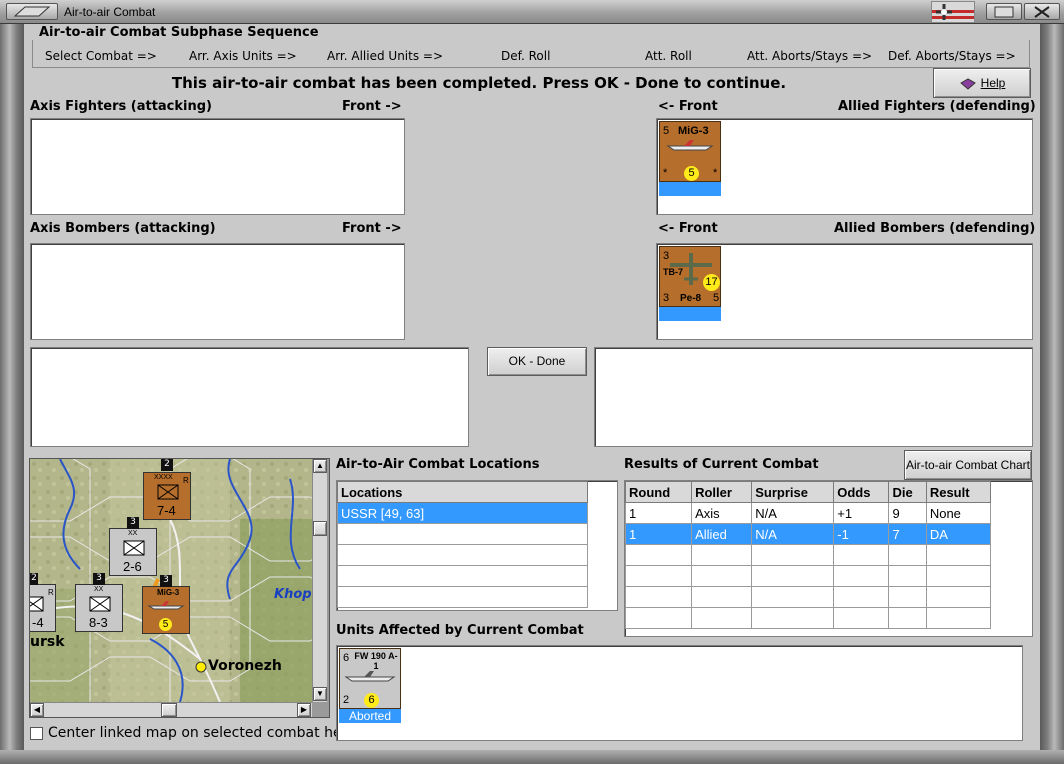 Image resolution: width=1064 pixels, height=764 pixels. What do you see at coordinates (372, 228) in the screenshot?
I see `axis-bombers-front: Front ->` at bounding box center [372, 228].